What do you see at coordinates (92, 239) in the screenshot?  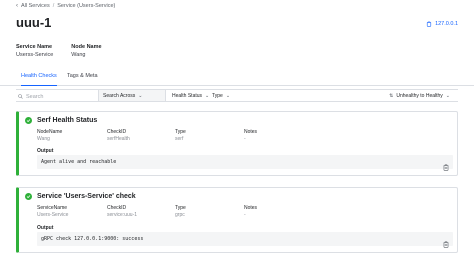 I see `output-text: gRPC check 127.0.0.1:9000: success` at bounding box center [92, 239].